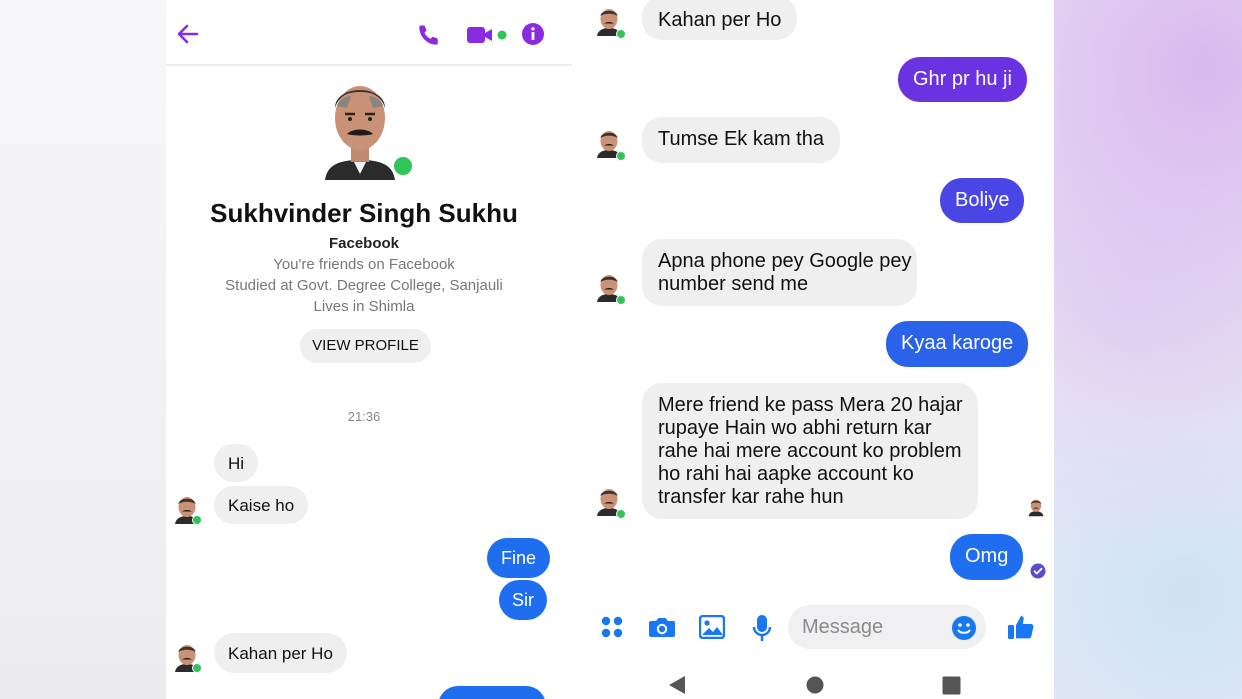 The image size is (1242, 699). I want to click on profile-platform: Facebook, so click(364, 243).